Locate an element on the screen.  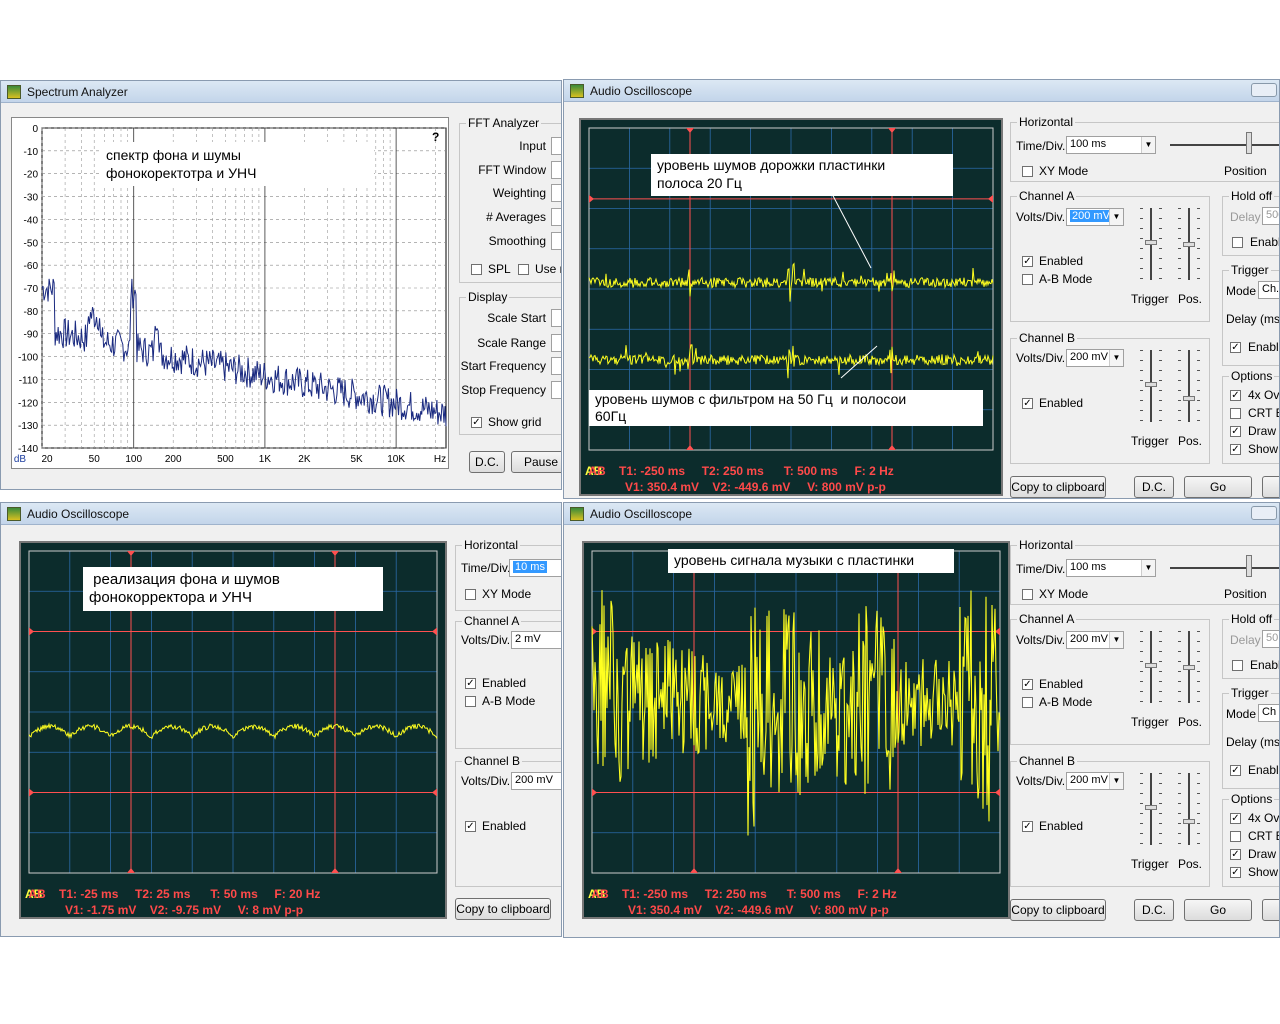
delay-input: 500 is located at coordinates (1270, 216).